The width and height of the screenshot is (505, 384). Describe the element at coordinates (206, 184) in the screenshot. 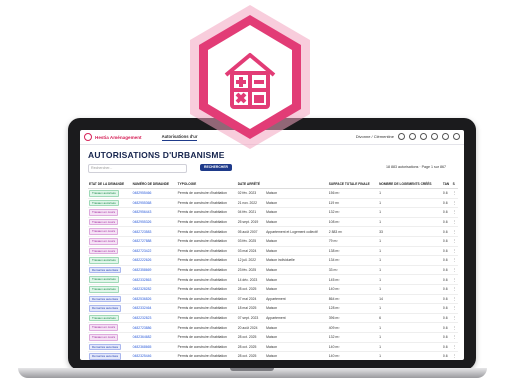

I see `column-header: TYPOLOGIE` at that location.